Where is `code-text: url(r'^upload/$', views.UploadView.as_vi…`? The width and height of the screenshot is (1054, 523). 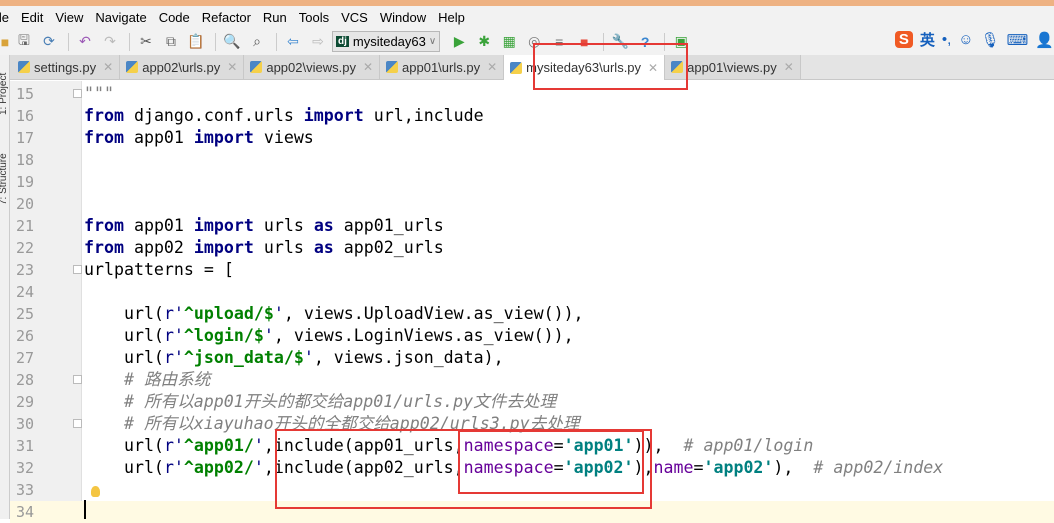 code-text: url(r'^upload/$', views.UploadView.as_vi… is located at coordinates (334, 314).